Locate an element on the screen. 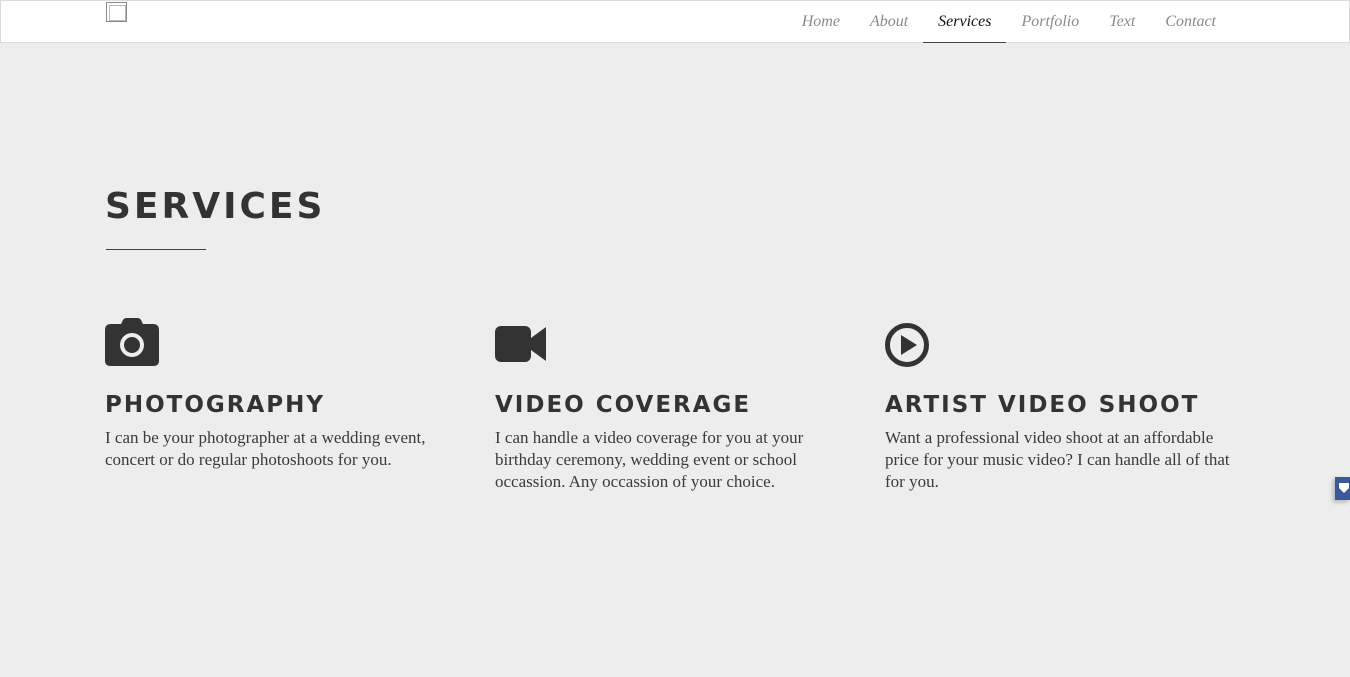  logo-image is located at coordinates (116, 12).